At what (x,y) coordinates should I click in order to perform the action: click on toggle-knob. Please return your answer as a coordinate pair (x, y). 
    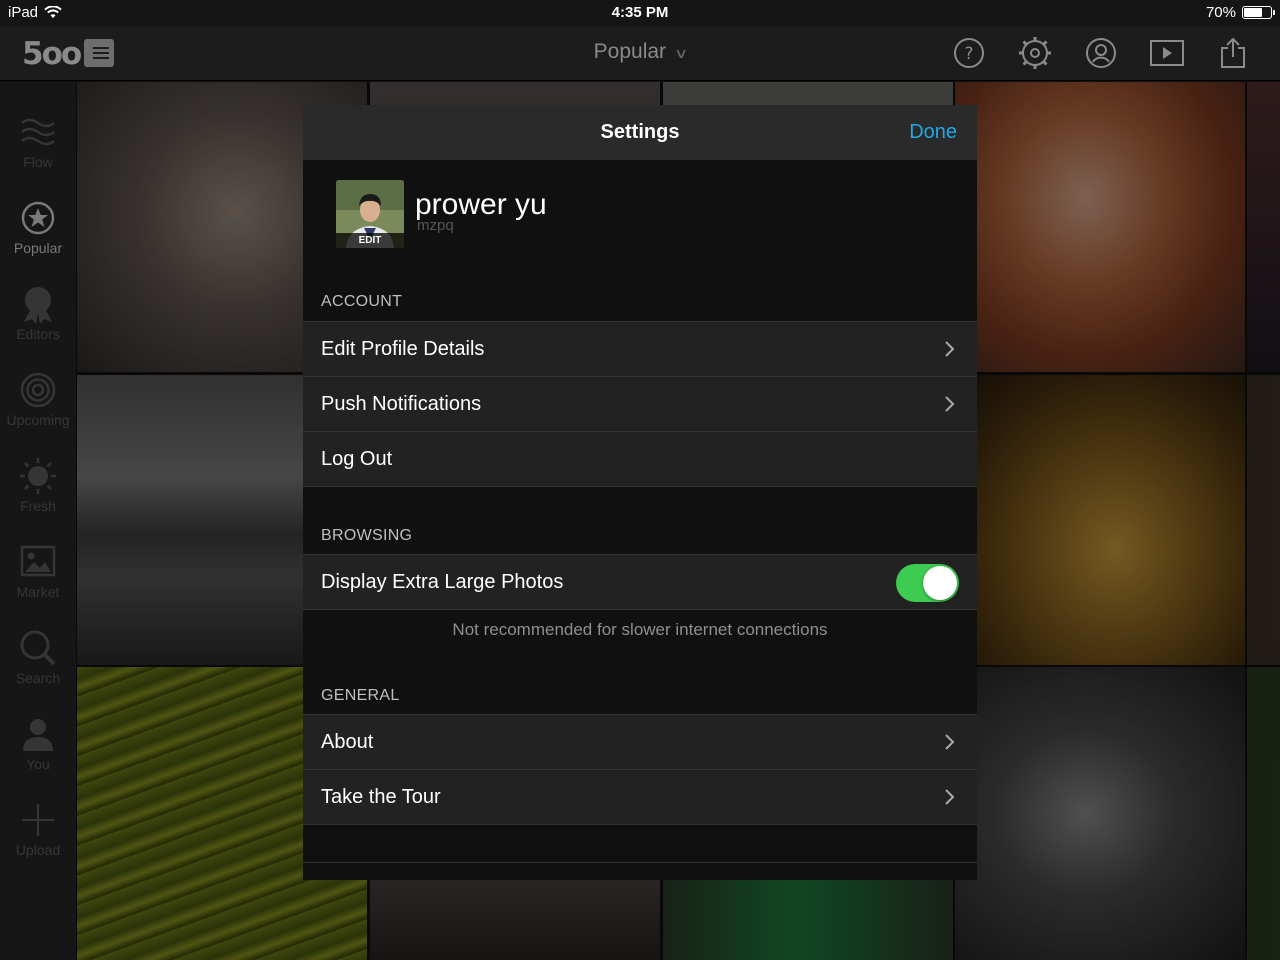
    Looking at the image, I should click on (940, 583).